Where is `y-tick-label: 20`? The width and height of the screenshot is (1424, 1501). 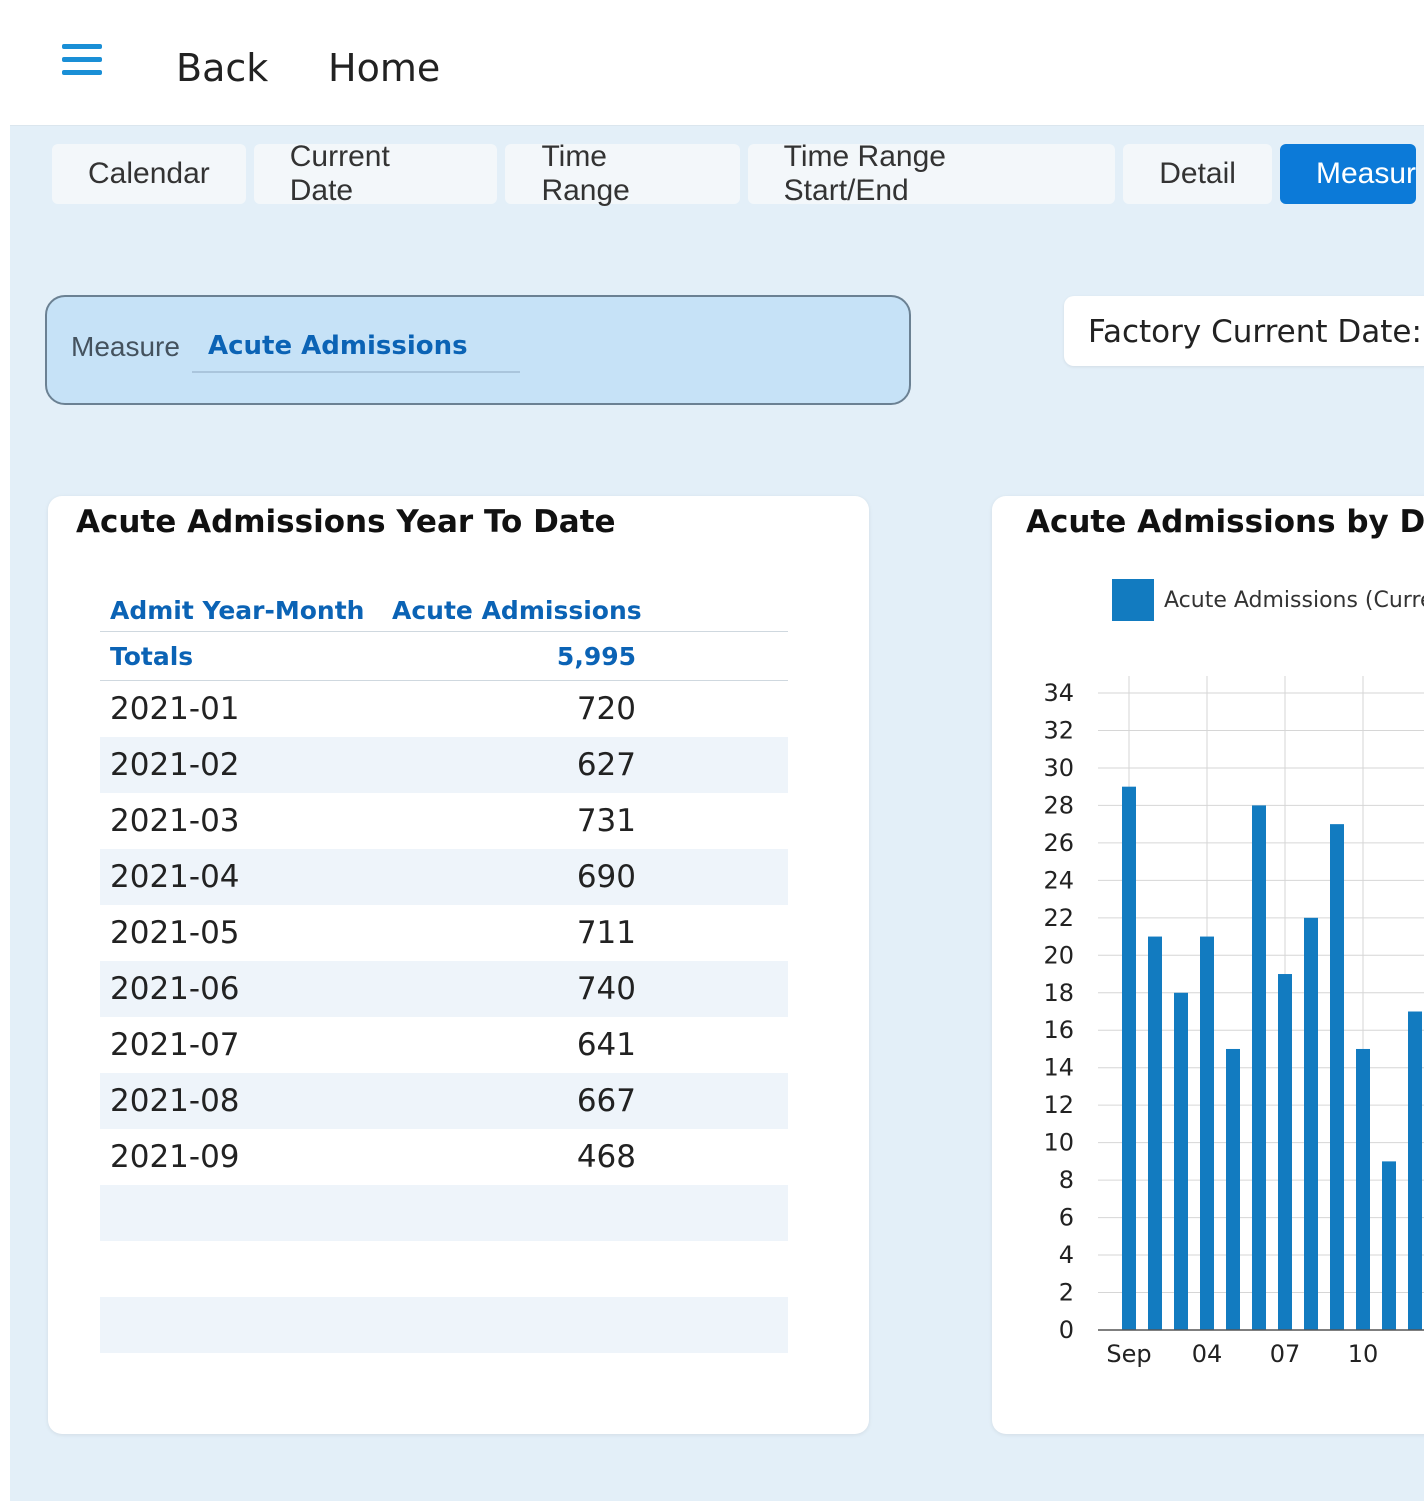 y-tick-label: 20 is located at coordinates (1058, 955).